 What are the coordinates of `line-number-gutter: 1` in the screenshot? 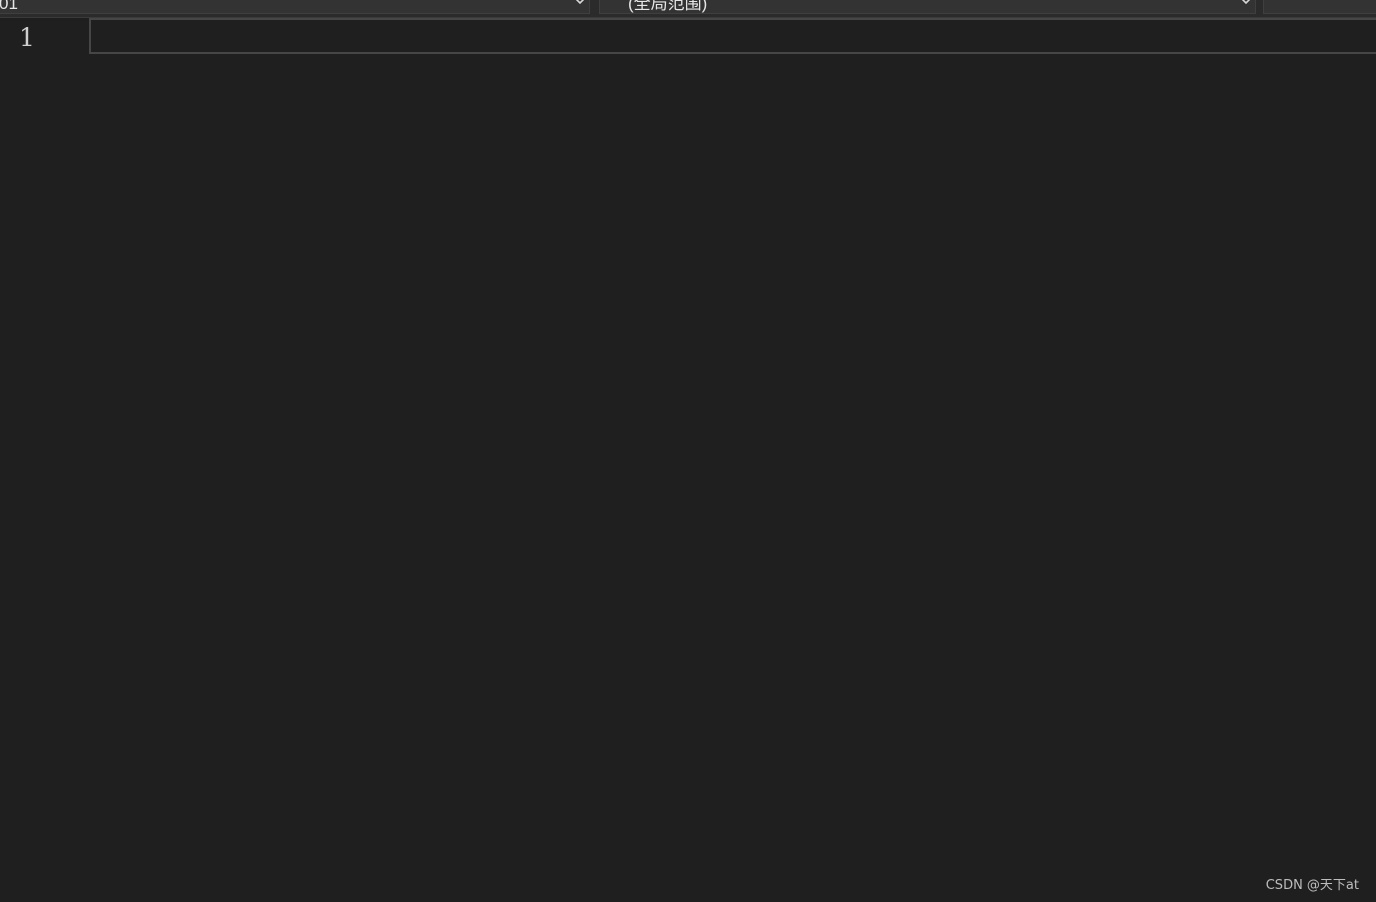 It's located at (44, 460).